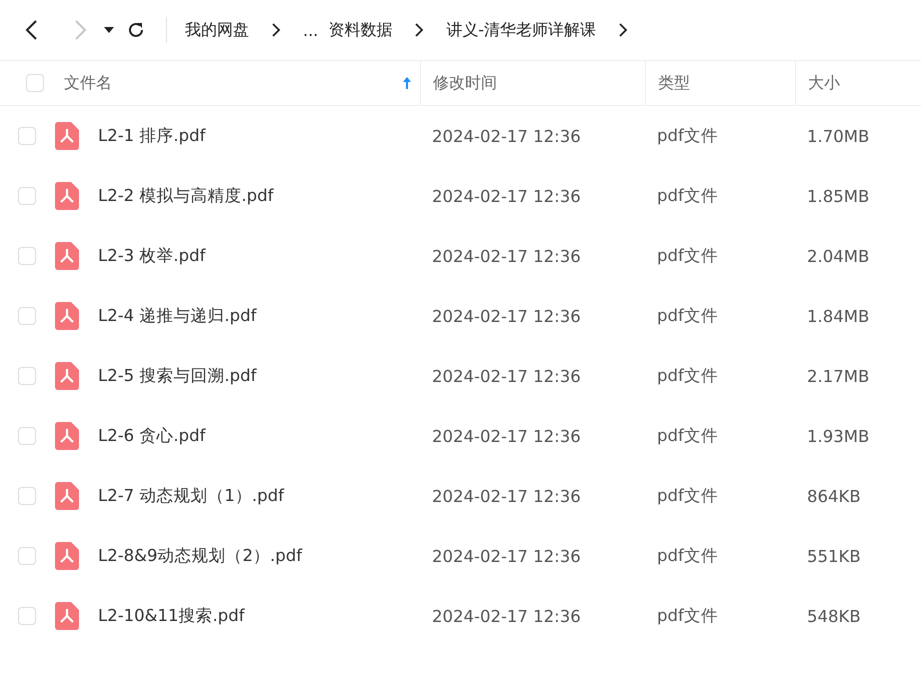 This screenshot has height=694, width=921. What do you see at coordinates (152, 256) in the screenshot?
I see `file-name: L2-3 枚举.pdf` at bounding box center [152, 256].